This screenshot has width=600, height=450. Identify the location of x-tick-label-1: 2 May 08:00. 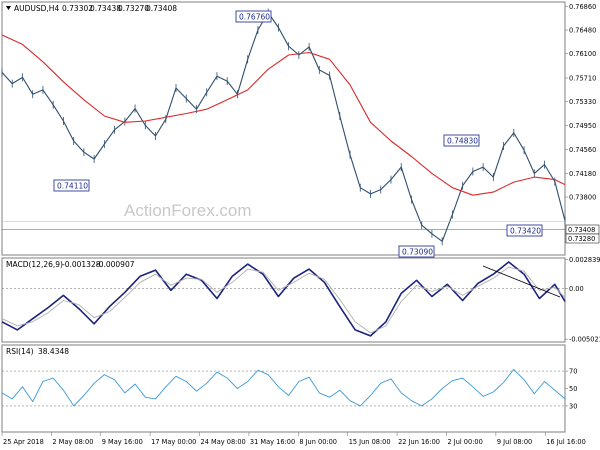
(72, 442).